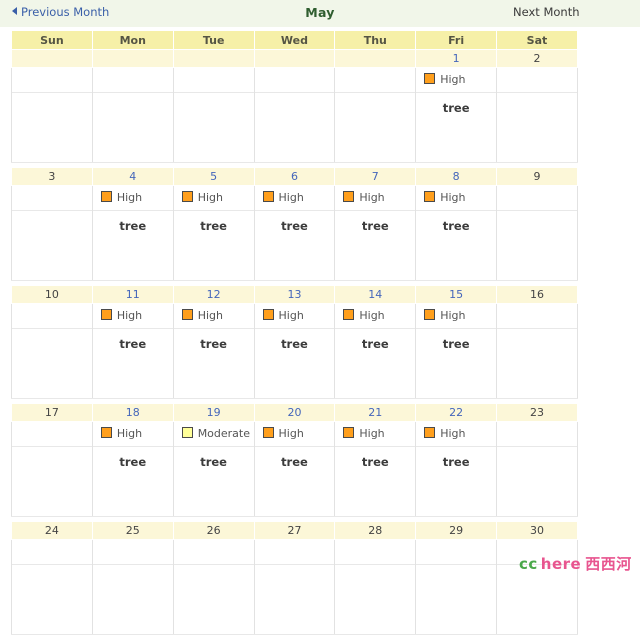 Image resolution: width=640 pixels, height=635 pixels. I want to click on day-number-link: 13, so click(294, 294).